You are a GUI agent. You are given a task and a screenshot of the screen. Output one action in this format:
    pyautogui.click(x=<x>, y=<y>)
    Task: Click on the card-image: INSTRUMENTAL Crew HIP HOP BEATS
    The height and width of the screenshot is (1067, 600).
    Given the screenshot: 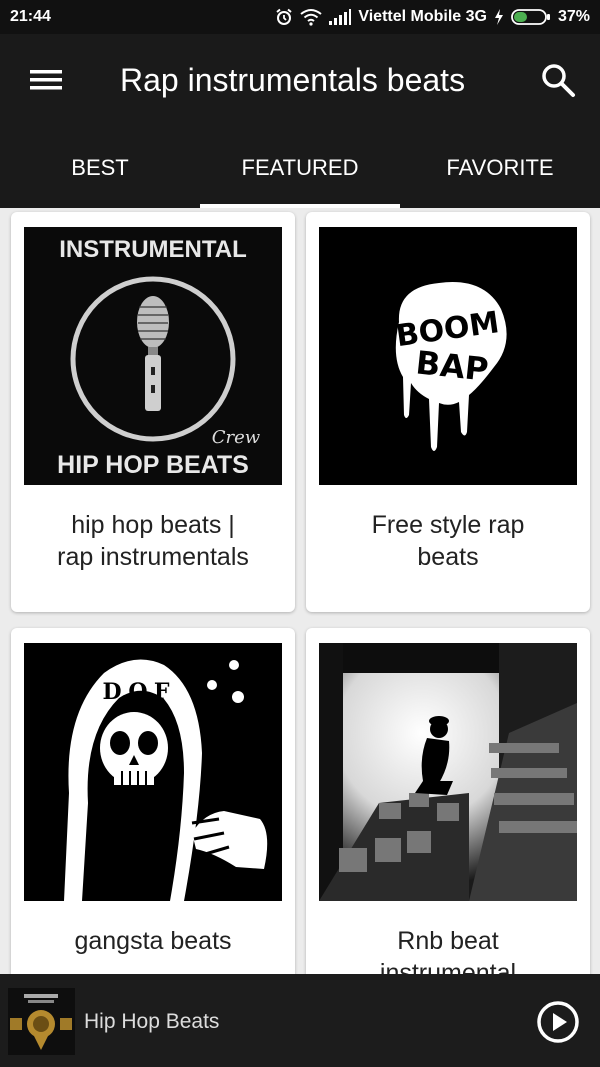 What is the action you would take?
    pyautogui.click(x=153, y=356)
    